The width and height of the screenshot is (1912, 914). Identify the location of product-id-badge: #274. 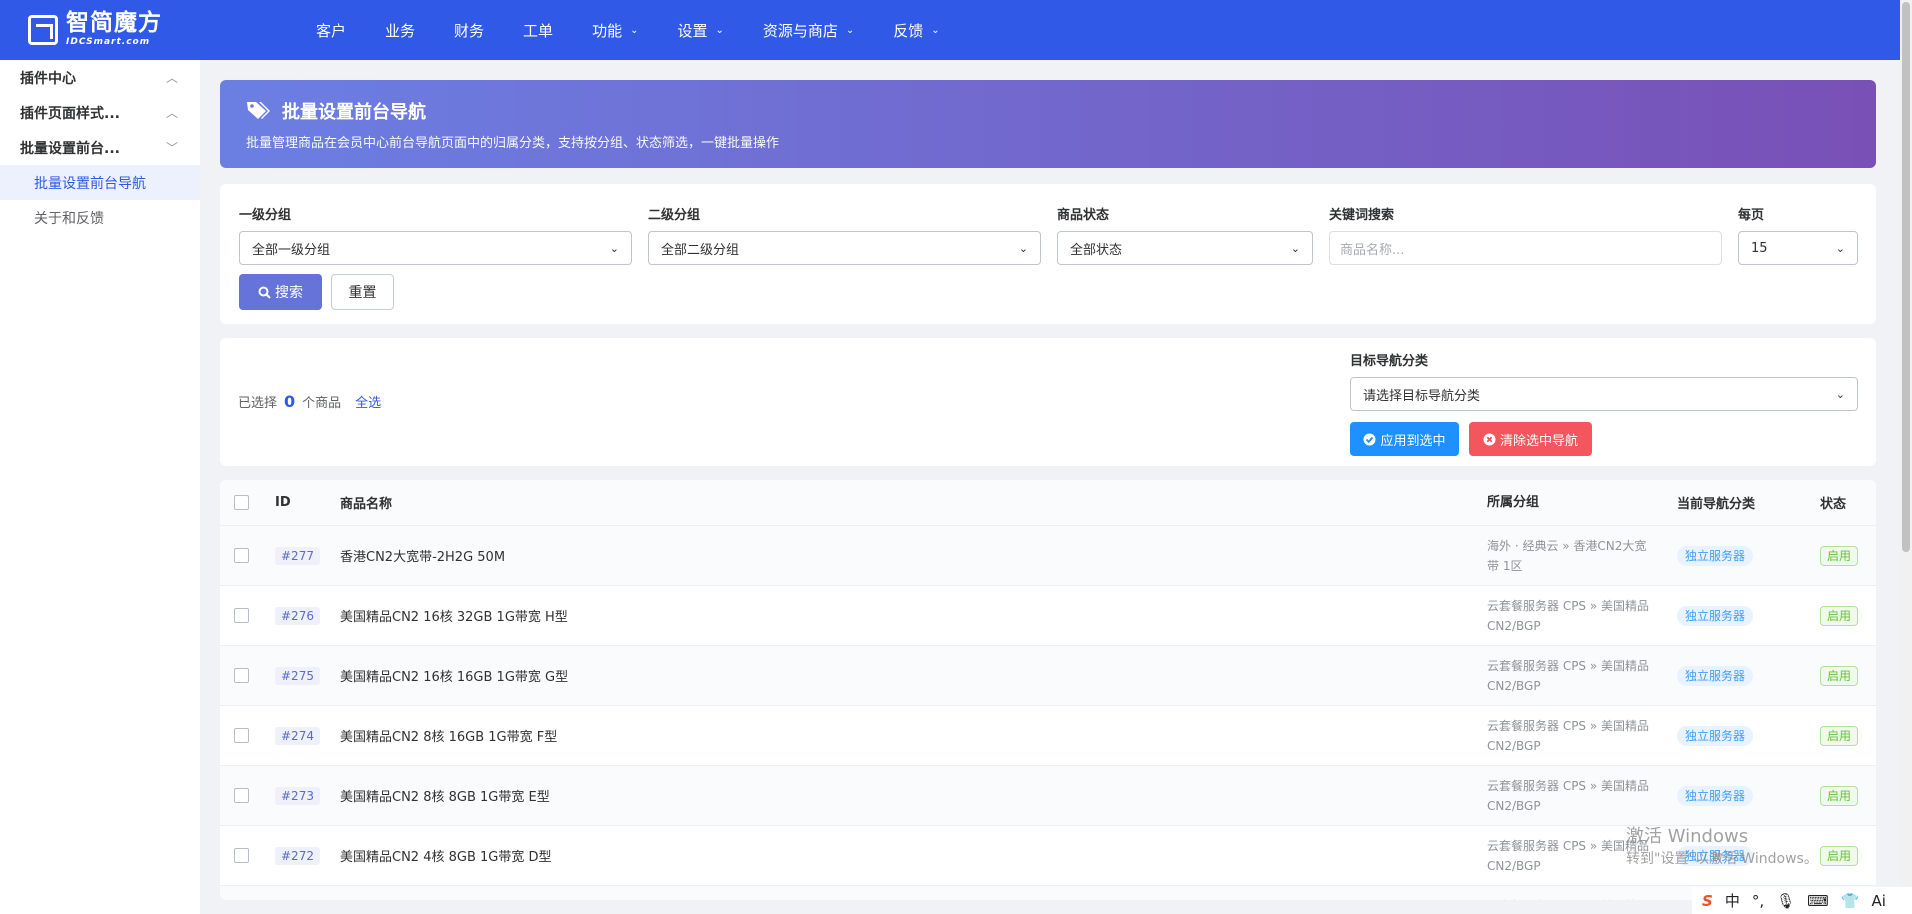
(297, 735).